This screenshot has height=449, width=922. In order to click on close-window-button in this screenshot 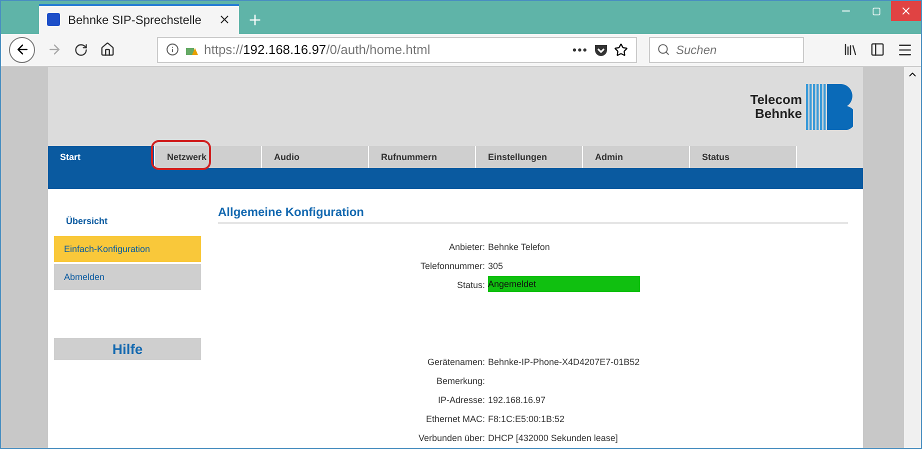, I will do `click(906, 11)`.